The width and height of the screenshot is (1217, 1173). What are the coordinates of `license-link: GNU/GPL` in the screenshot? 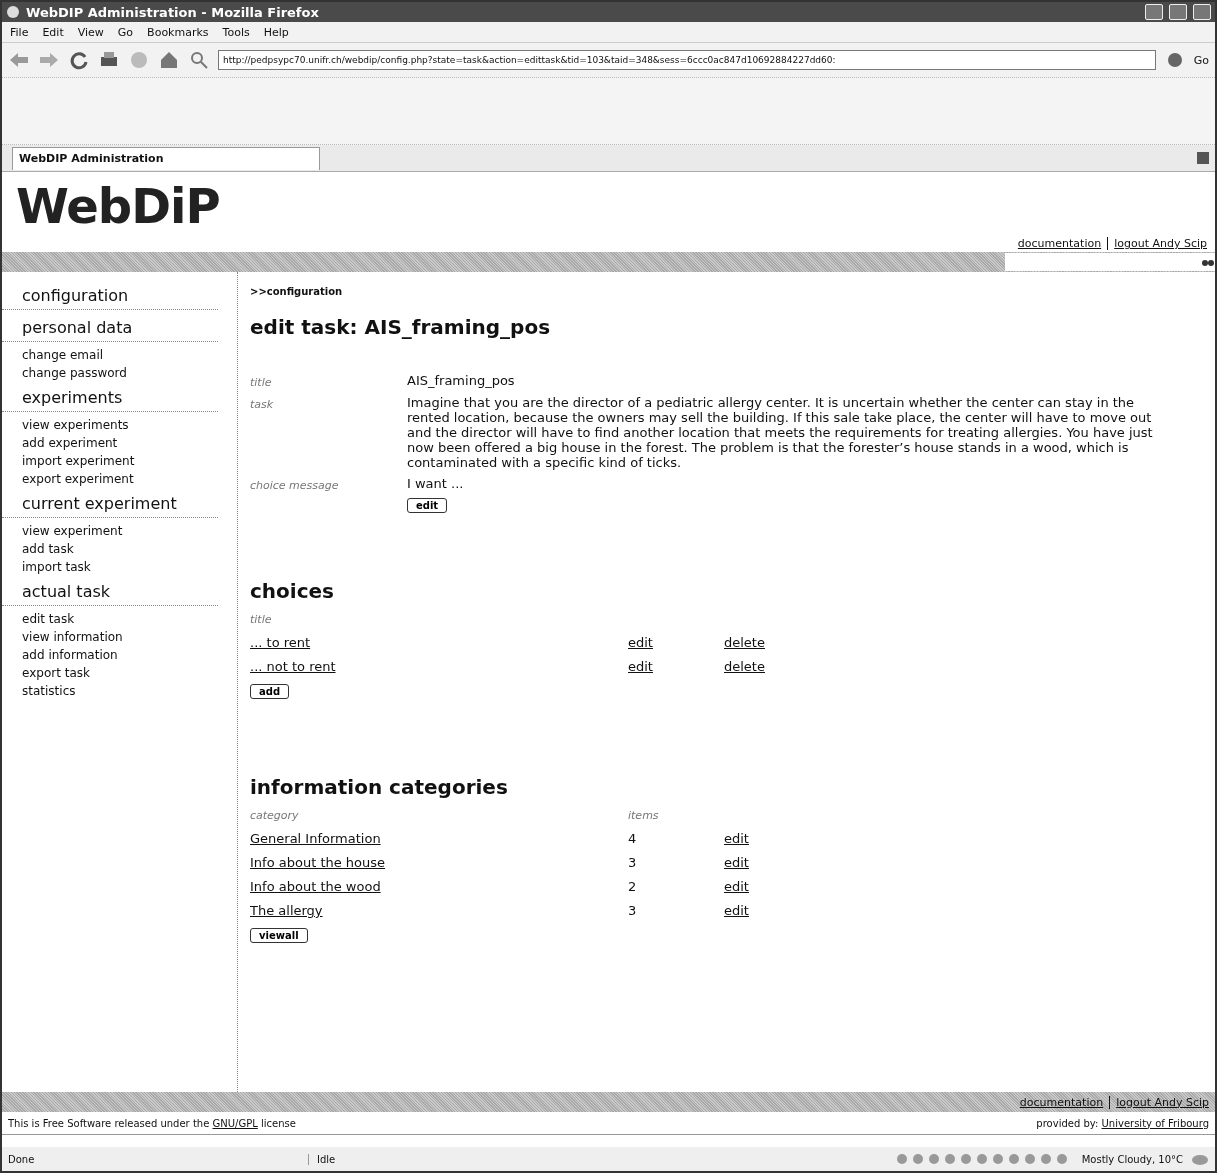 It's located at (235, 1123).